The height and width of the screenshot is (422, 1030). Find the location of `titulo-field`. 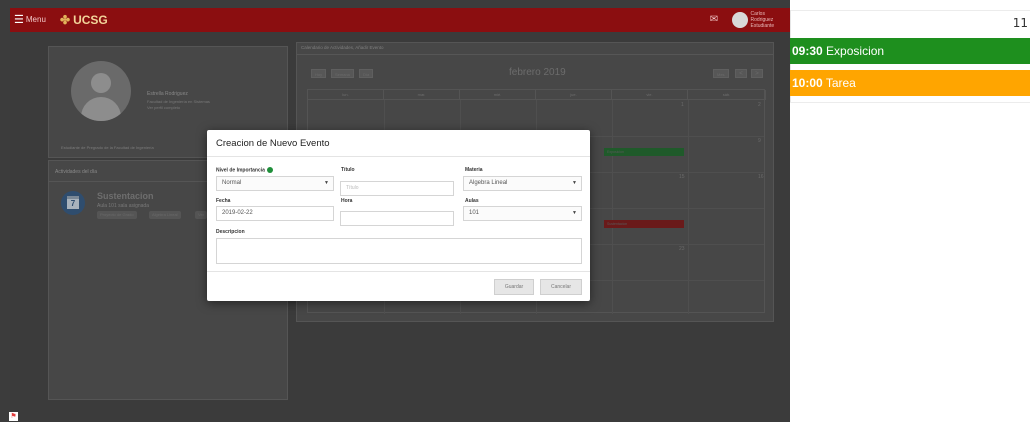

titulo-field is located at coordinates (397, 186).